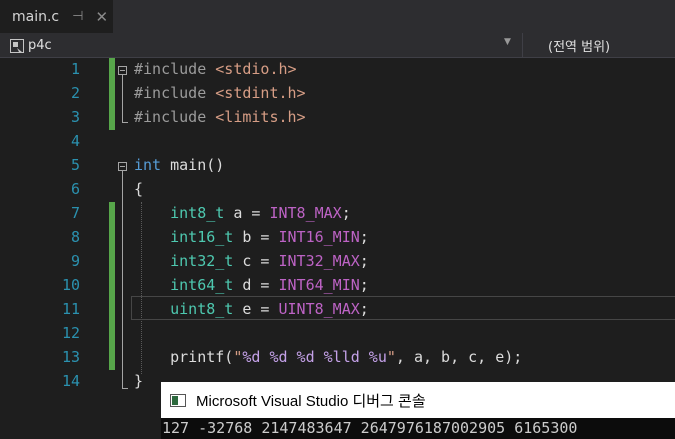 Image resolution: width=675 pixels, height=439 pixels. I want to click on code-line: 1 #include <stdio.h>, so click(337, 70).